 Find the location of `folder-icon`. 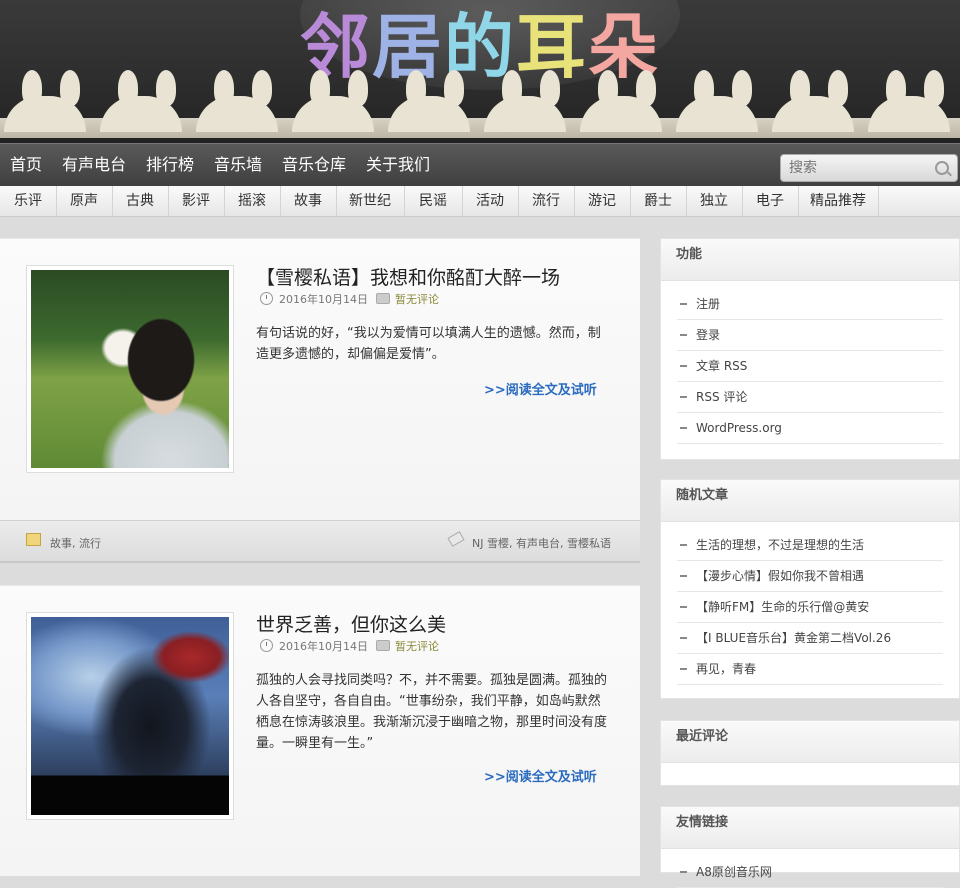

folder-icon is located at coordinates (33, 539).